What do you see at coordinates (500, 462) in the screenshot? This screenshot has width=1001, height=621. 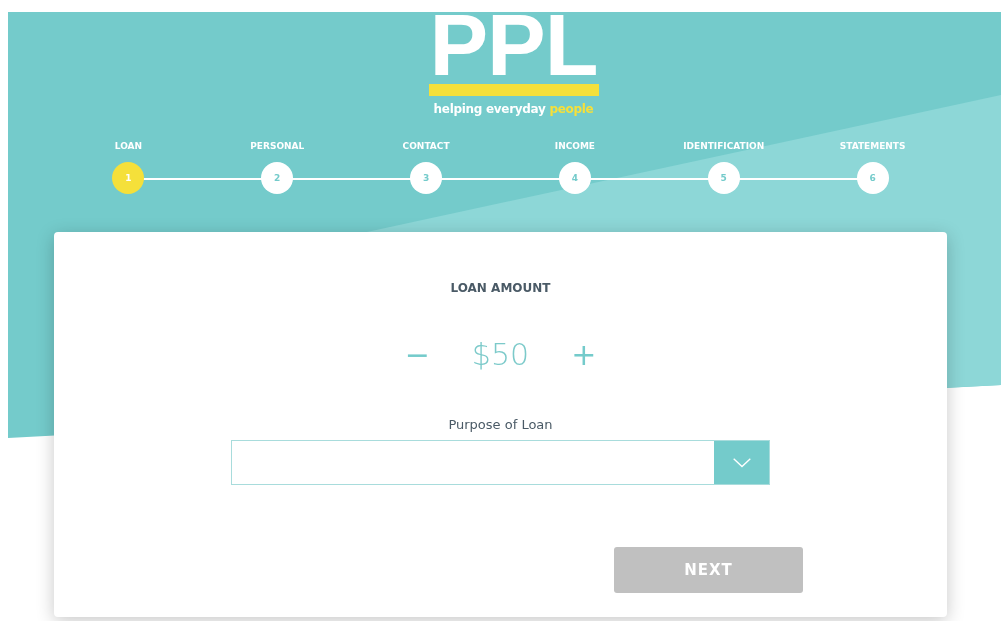 I see `purpose-dropdown` at bounding box center [500, 462].